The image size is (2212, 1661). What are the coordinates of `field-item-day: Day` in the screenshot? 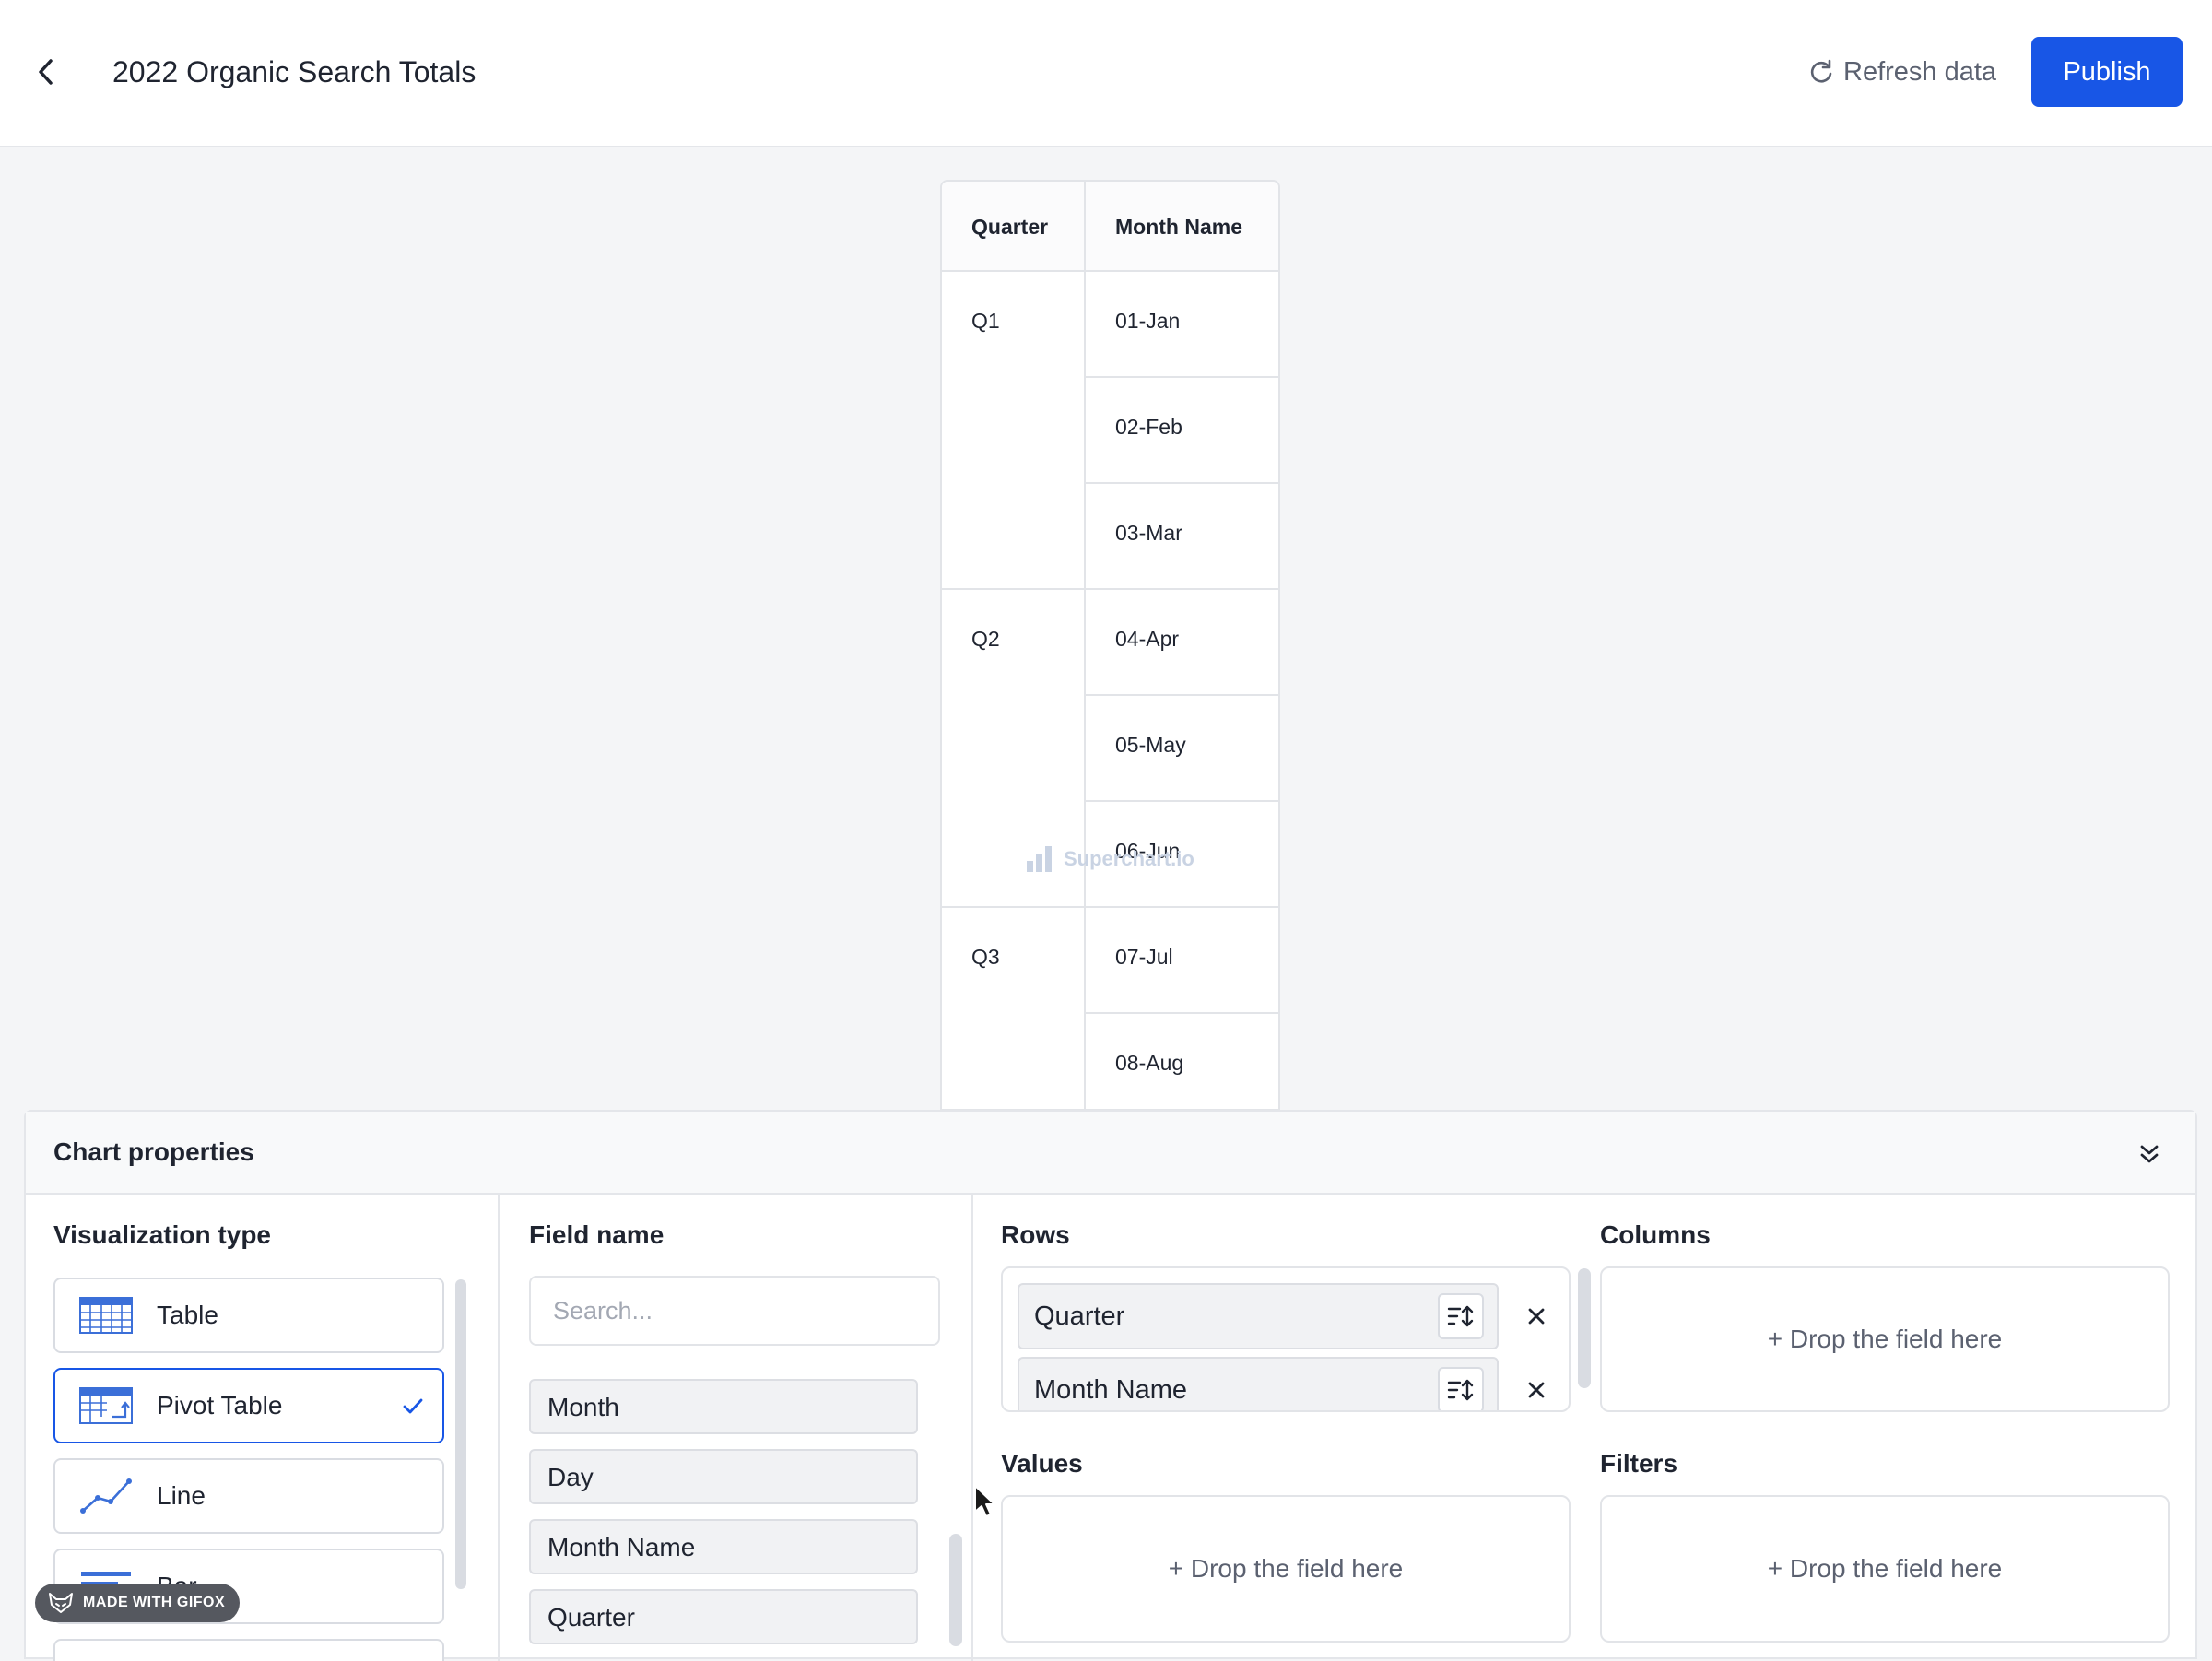 It's located at (723, 1476).